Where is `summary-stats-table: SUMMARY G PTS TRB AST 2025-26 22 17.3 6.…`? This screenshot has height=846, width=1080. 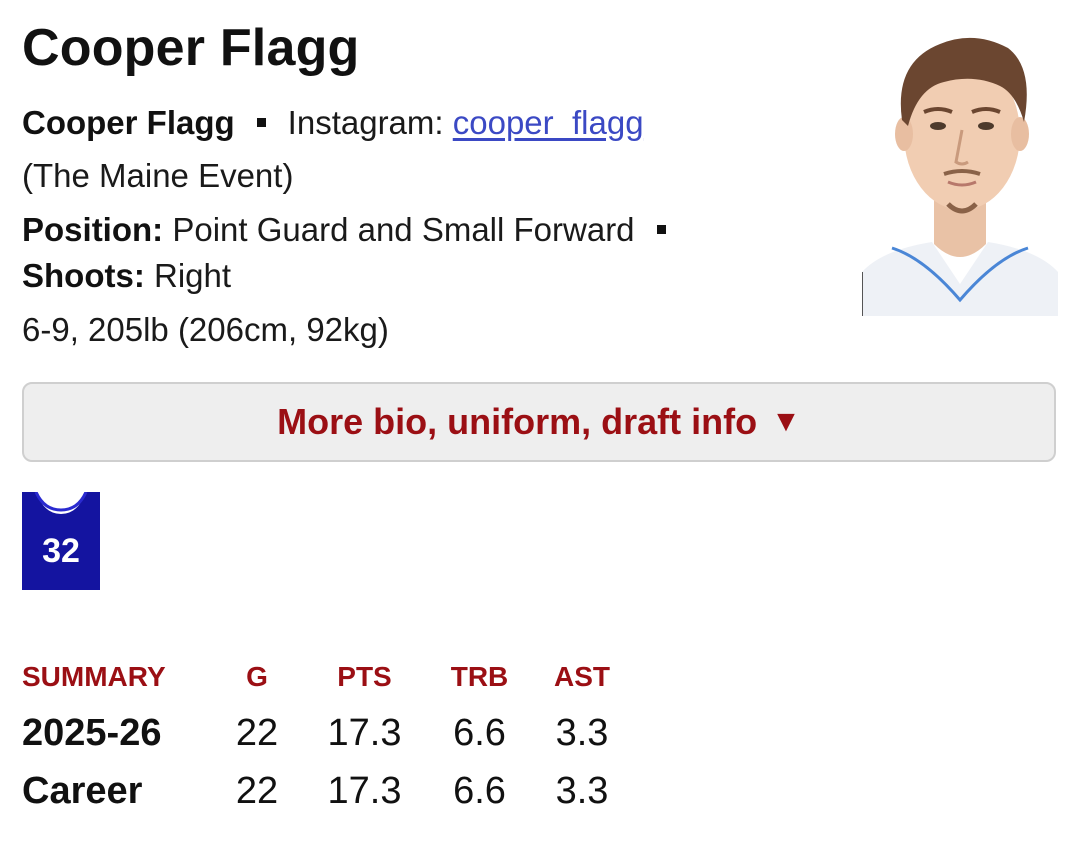
summary-stats-table: SUMMARY G PTS TRB AST 2025-26 22 17.3 6.… is located at coordinates (334, 735).